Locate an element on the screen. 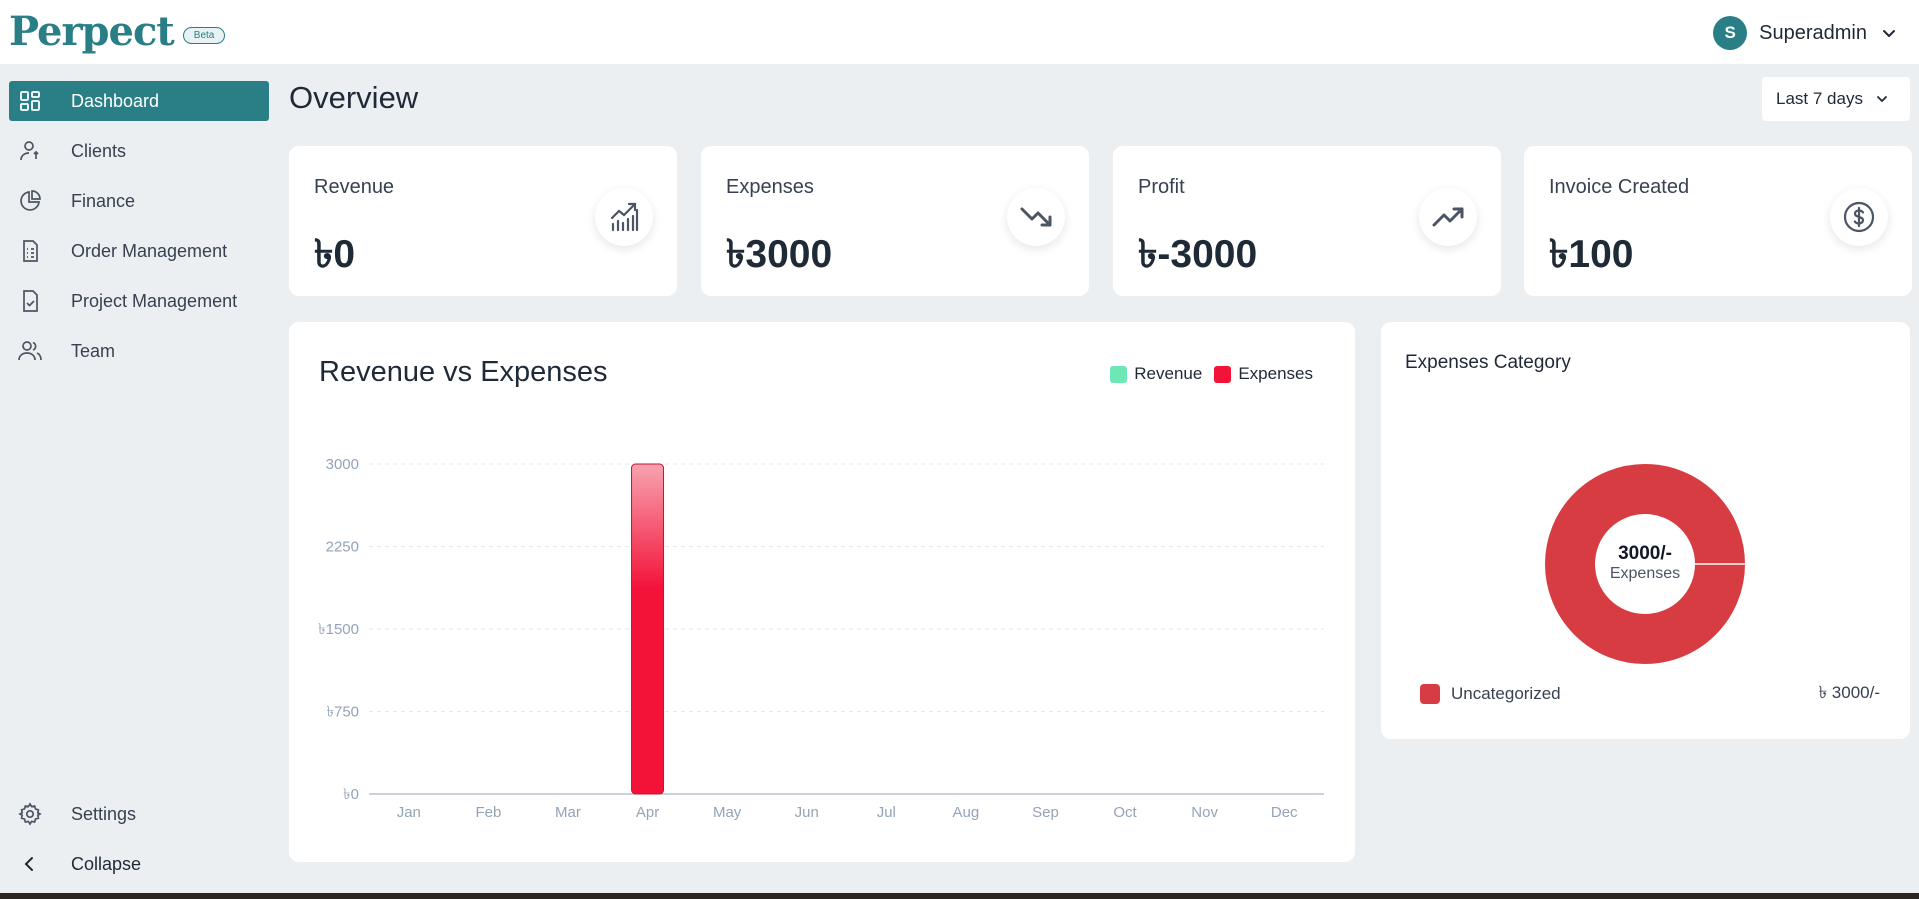  document-list-icon is located at coordinates (30, 251).